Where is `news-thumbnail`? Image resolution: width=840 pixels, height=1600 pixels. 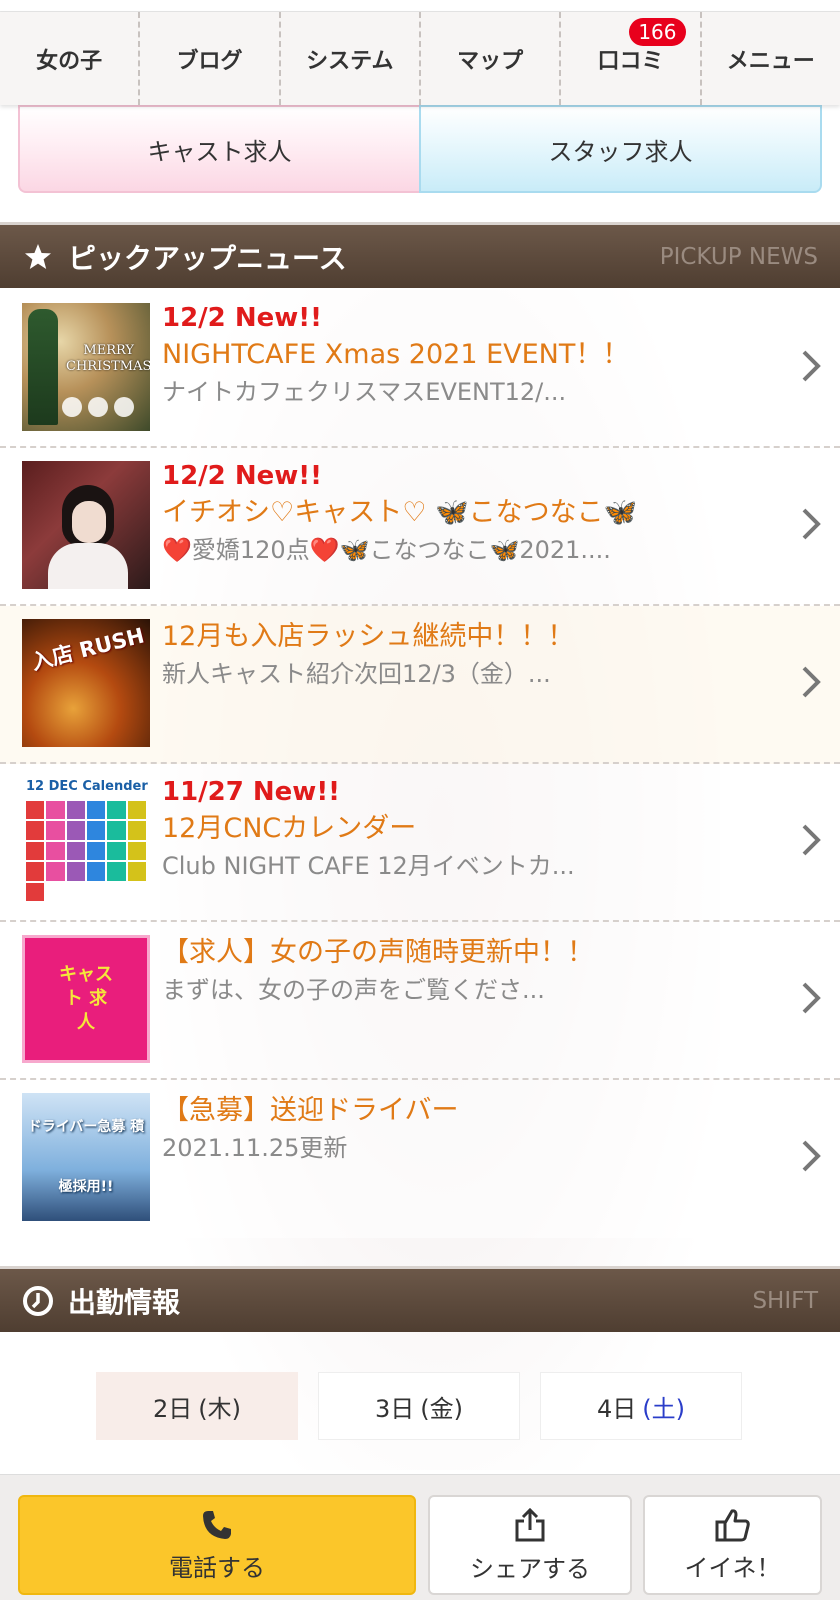 news-thumbnail is located at coordinates (86, 525).